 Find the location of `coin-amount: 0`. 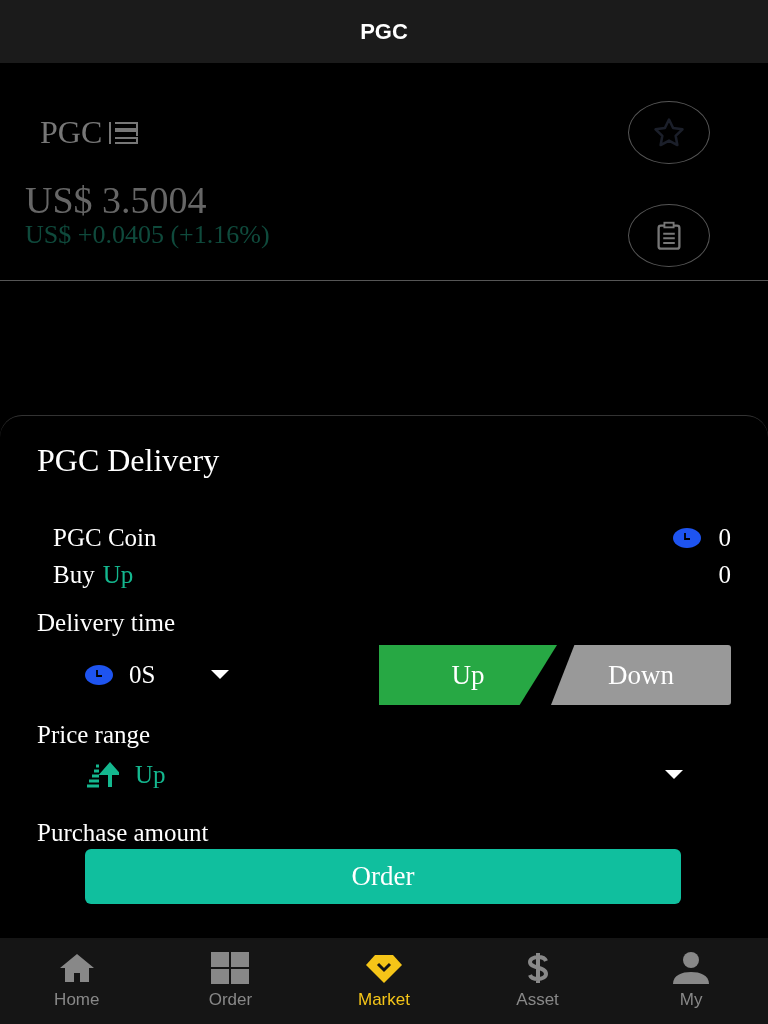

coin-amount: 0 is located at coordinates (724, 537).